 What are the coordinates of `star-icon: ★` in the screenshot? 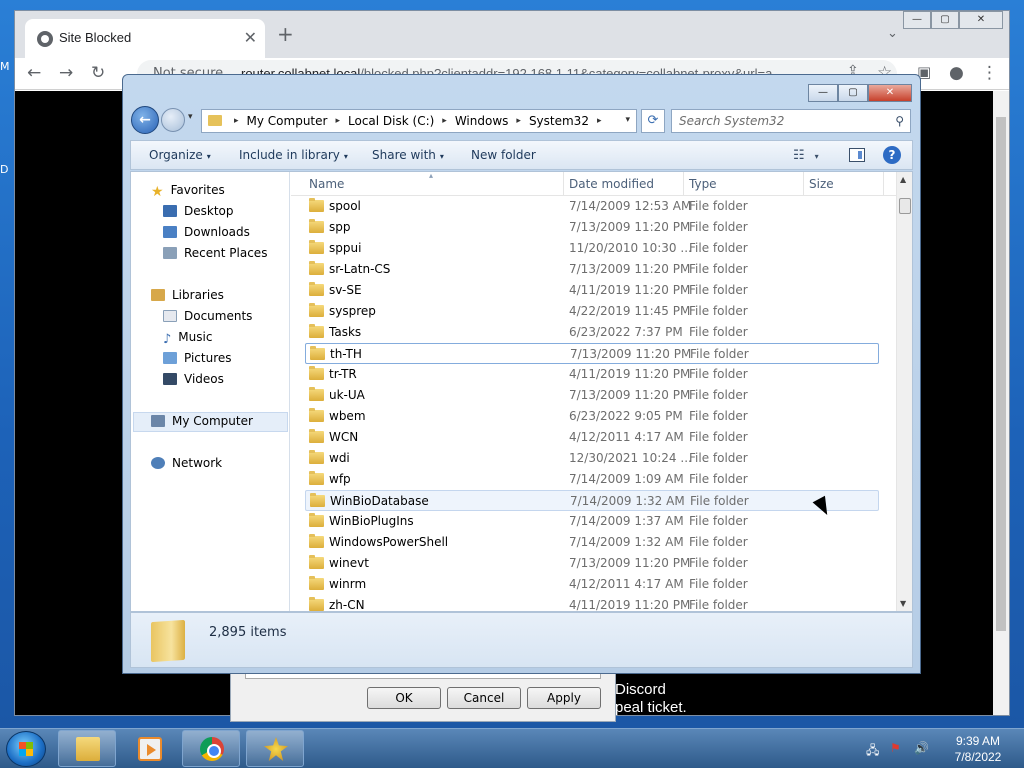 It's located at (157, 192).